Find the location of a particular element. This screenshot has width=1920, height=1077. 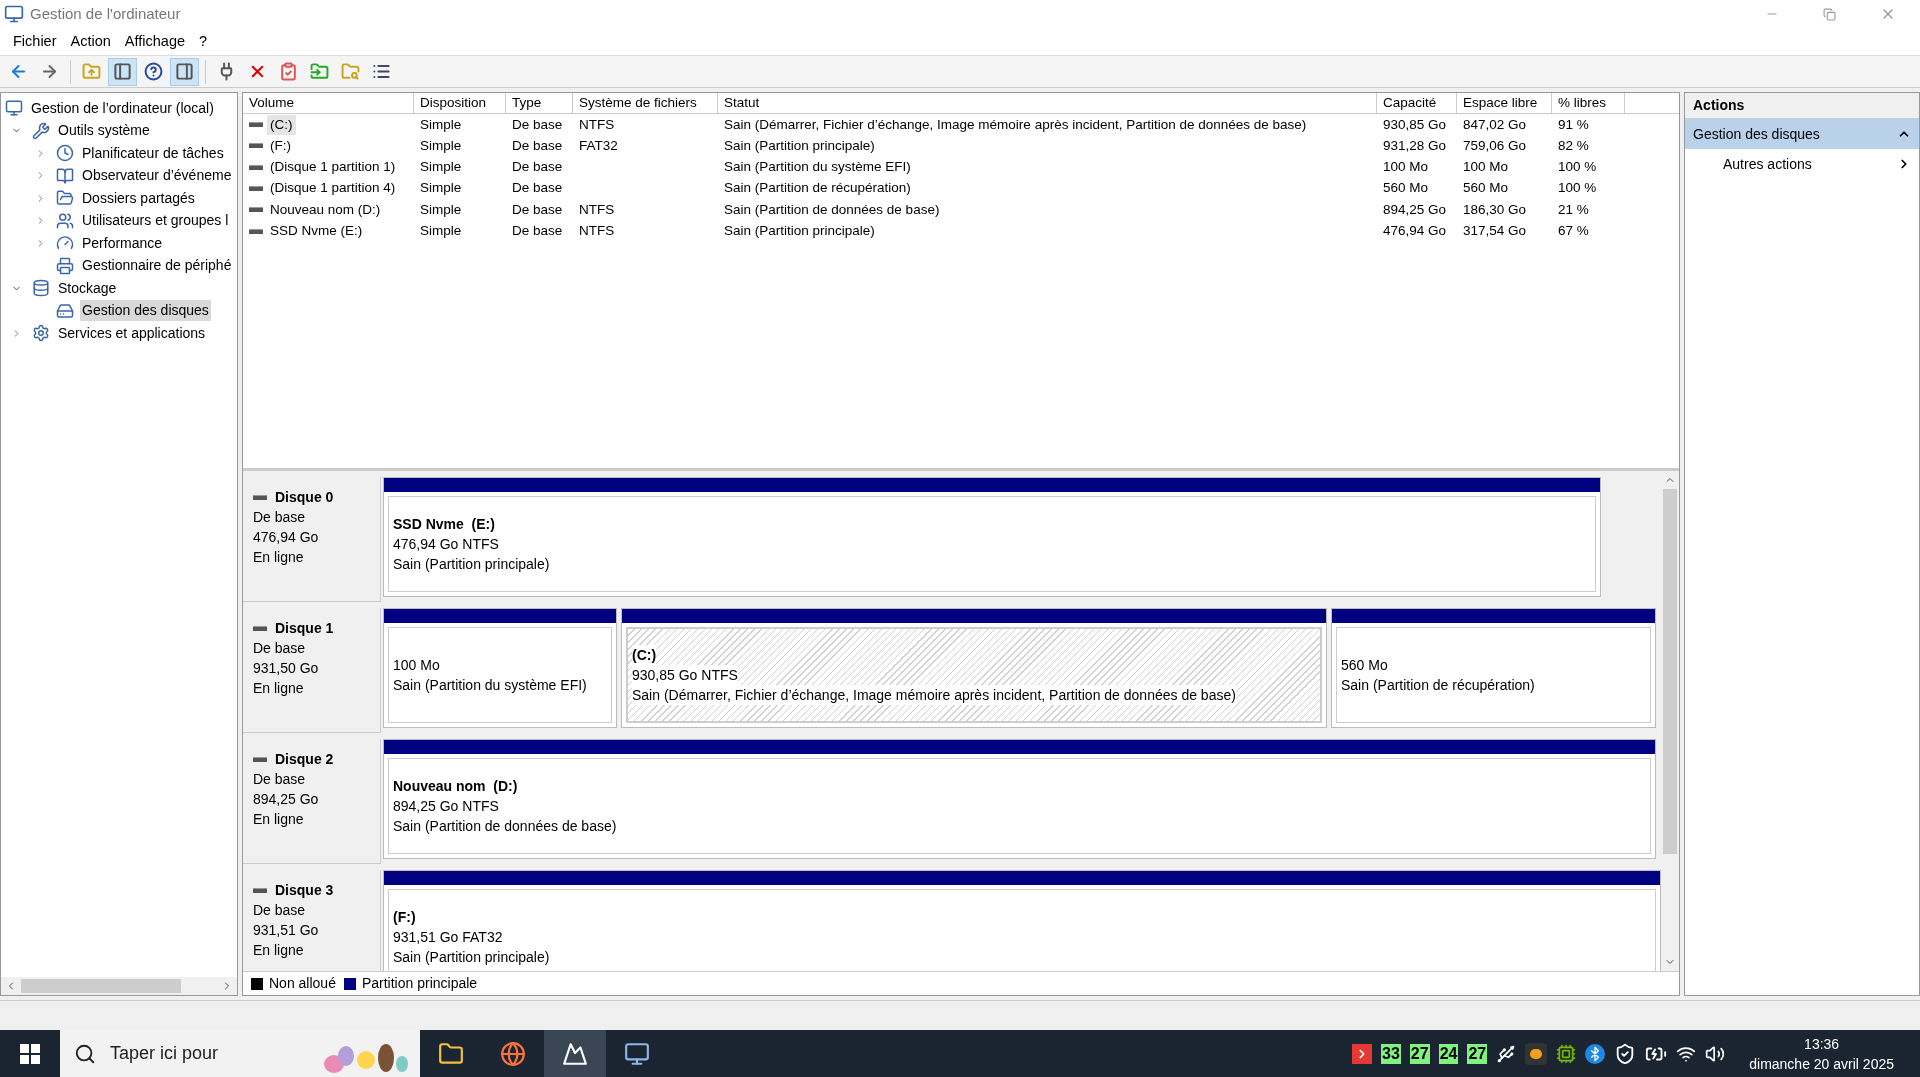

bluetooth-icon is located at coordinates (1595, 1053).